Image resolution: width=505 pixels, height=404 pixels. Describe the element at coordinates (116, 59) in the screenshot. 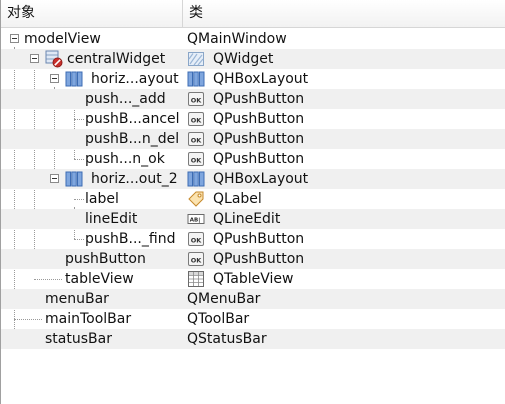

I see `object-name: centralWidget` at that location.